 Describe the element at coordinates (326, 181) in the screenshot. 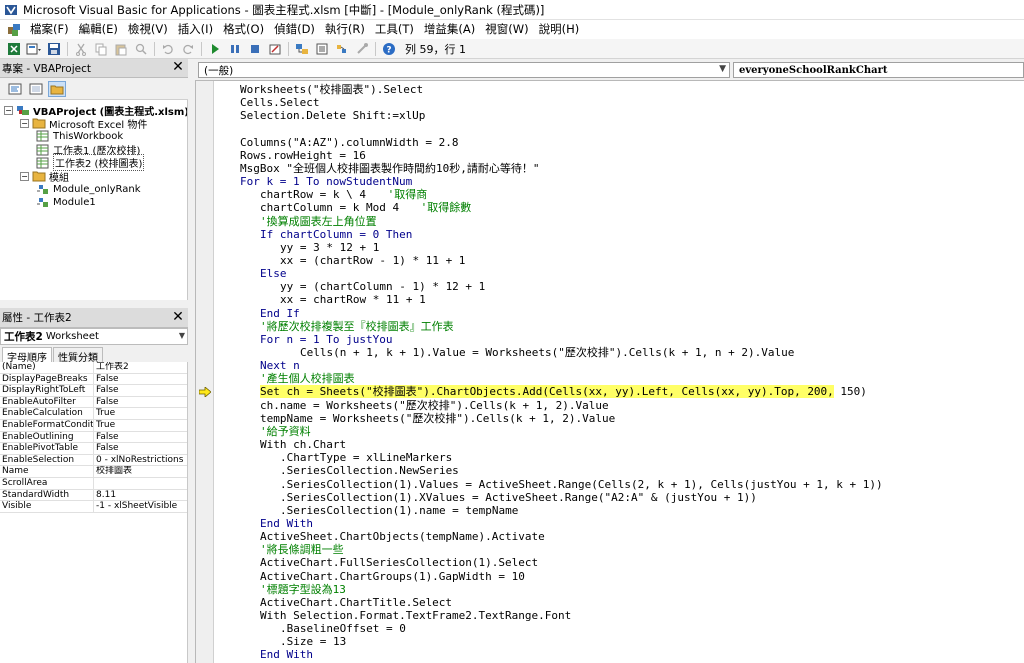

I see `code-line: For k = 1 To nowStudentNum` at that location.